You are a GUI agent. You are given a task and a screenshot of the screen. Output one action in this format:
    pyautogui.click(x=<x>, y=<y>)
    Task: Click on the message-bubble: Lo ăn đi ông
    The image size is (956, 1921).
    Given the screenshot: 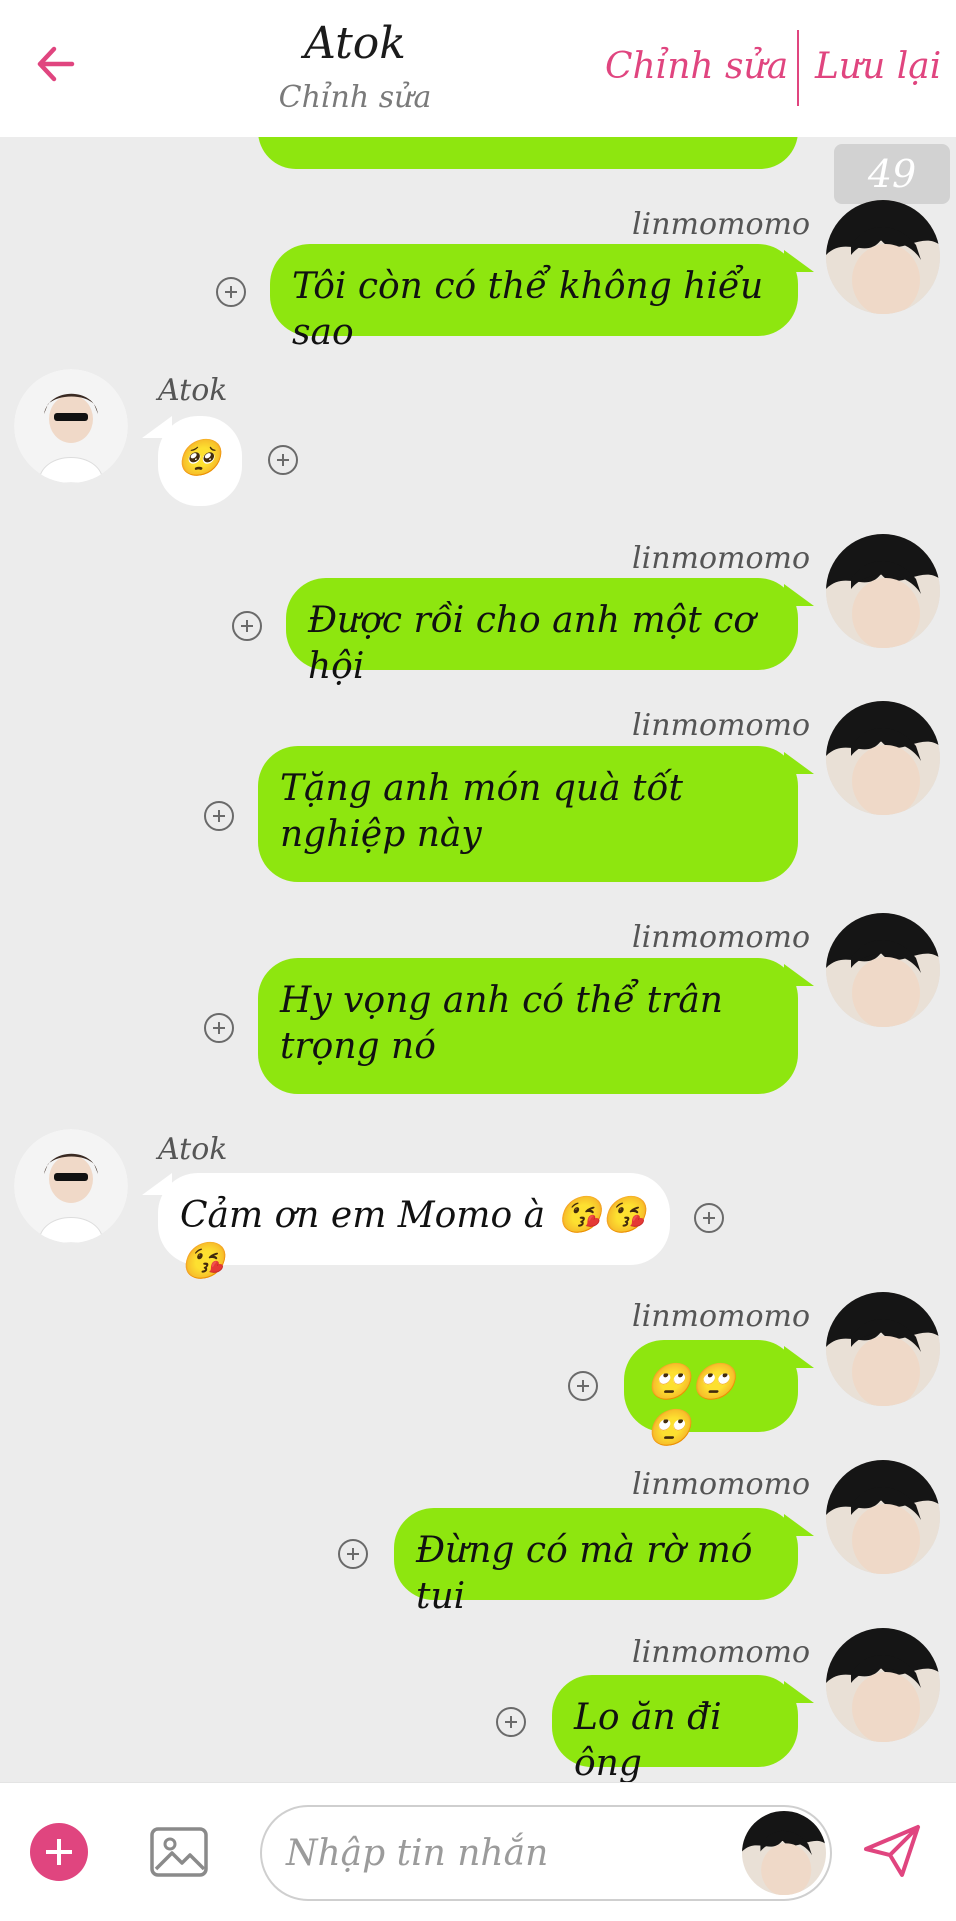 What is the action you would take?
    pyautogui.click(x=675, y=1728)
    